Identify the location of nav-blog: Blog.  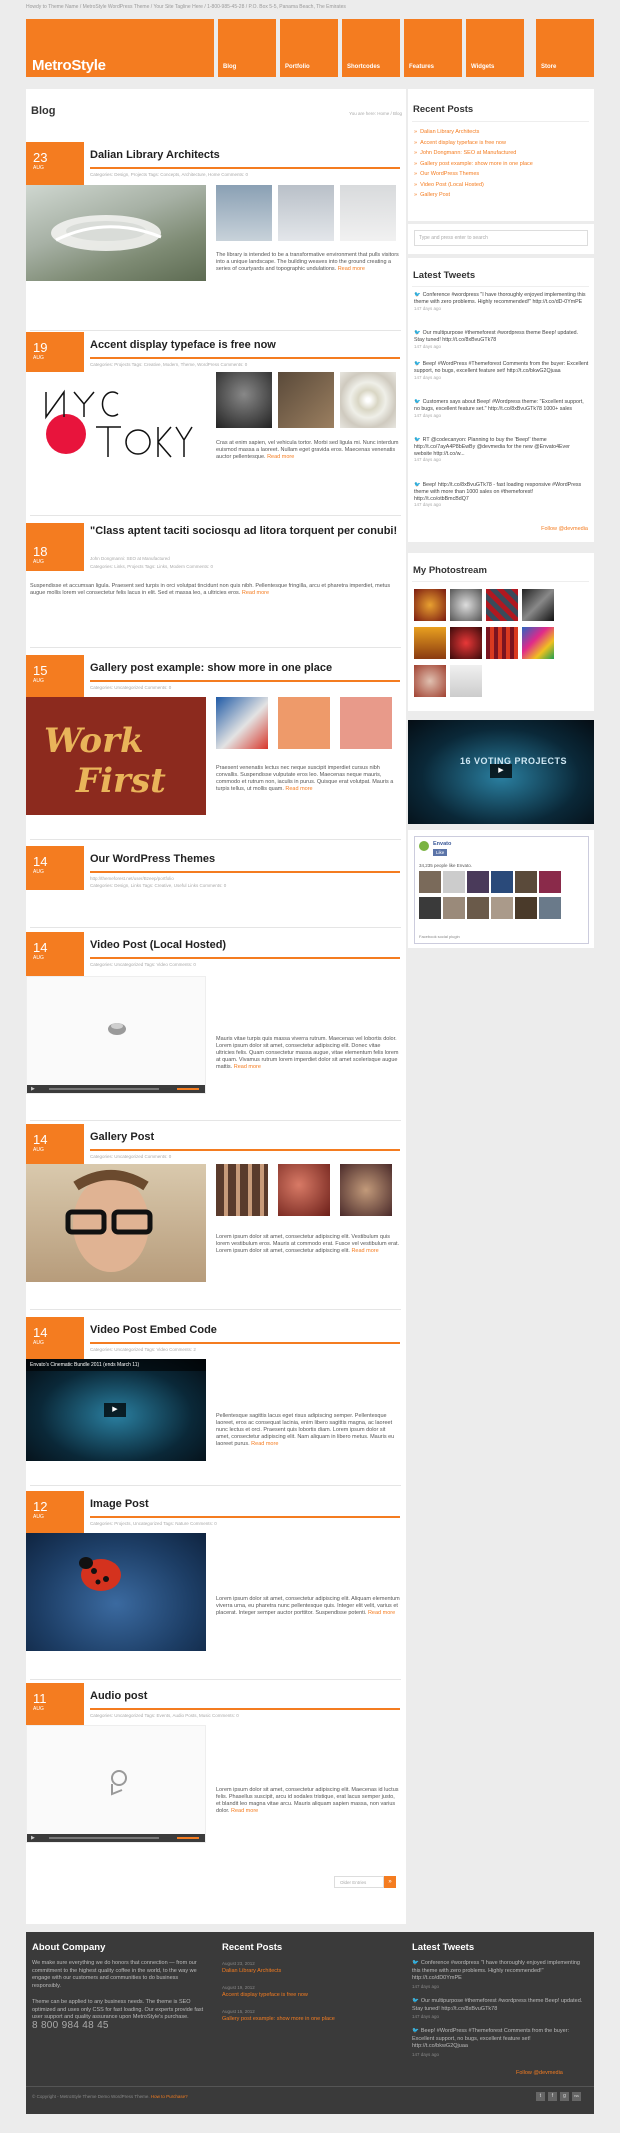
(247, 48).